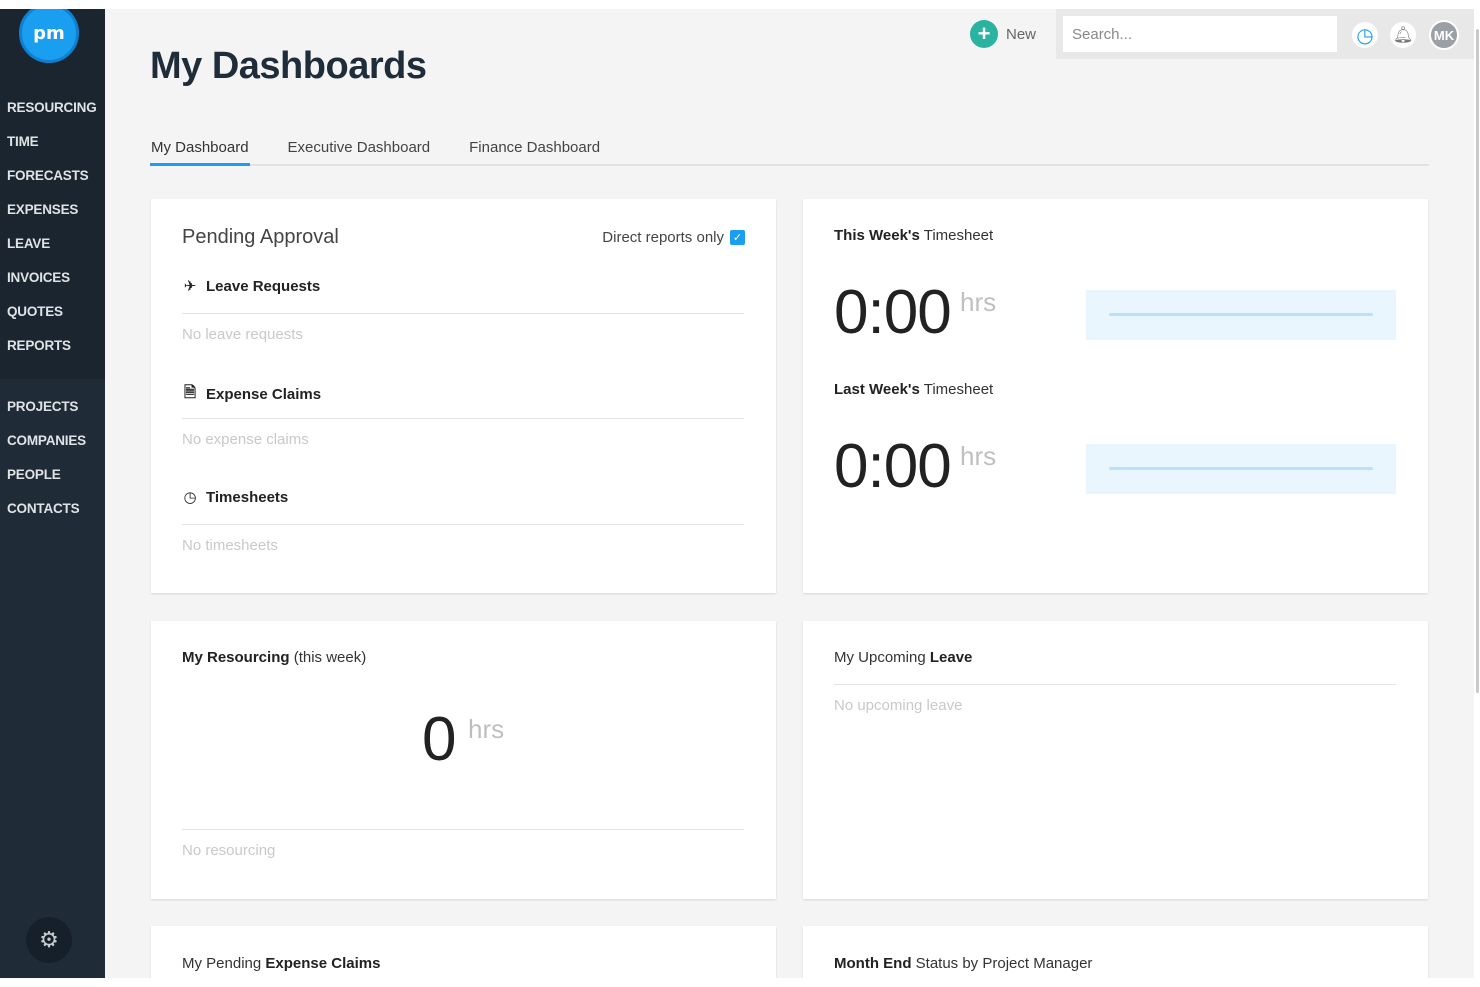  I want to click on sidebar-item-quotes: QUOTES, so click(52, 312).